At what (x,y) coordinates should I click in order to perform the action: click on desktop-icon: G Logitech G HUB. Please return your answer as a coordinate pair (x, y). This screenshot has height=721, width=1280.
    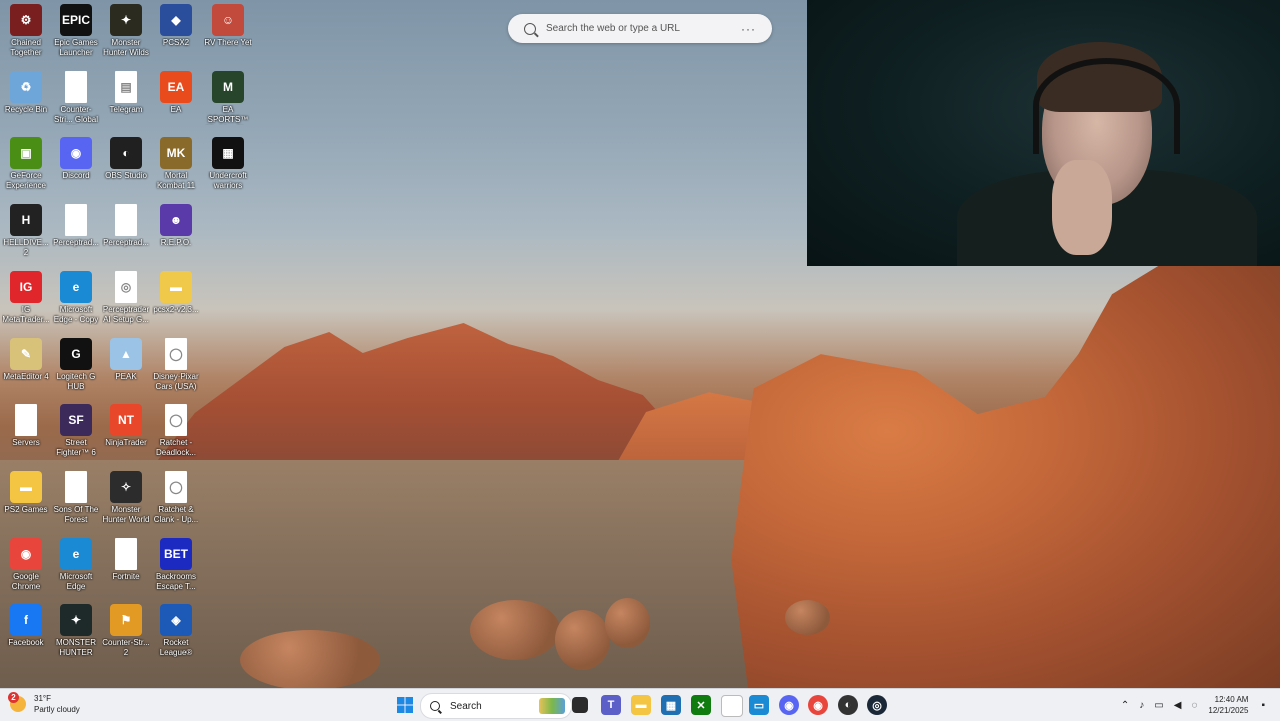
    Looking at the image, I should click on (76, 364).